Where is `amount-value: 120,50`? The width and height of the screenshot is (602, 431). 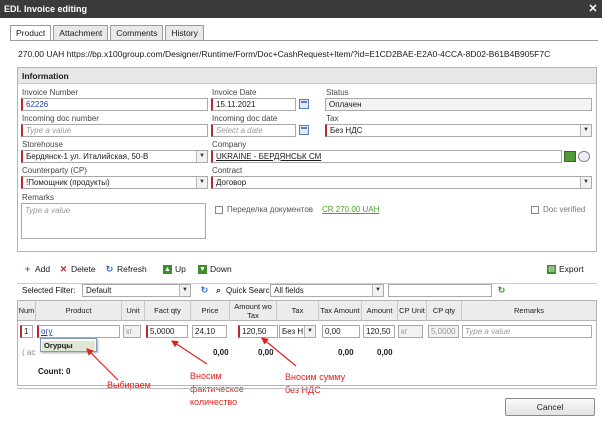
amount-value: 120,50 is located at coordinates (378, 331).